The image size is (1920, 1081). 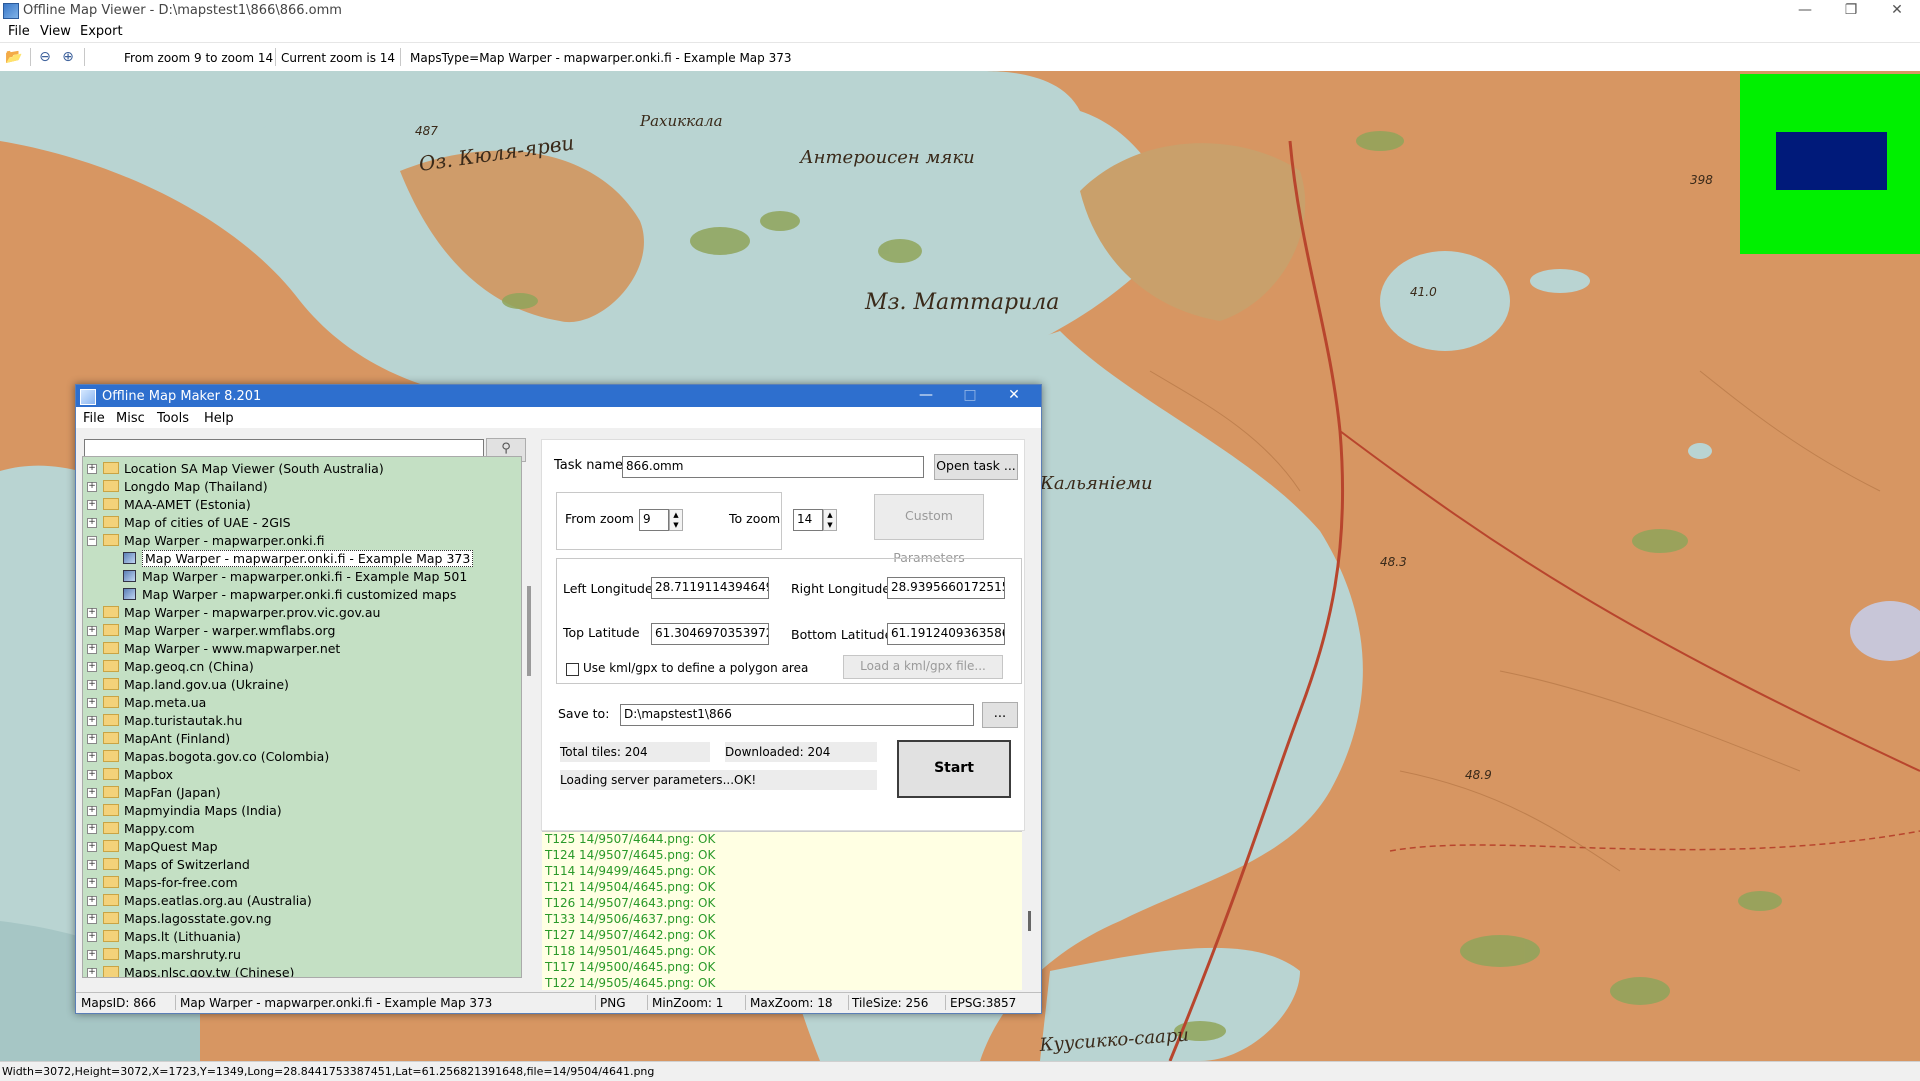 I want to click on to-zoom-input: 14, so click(x=808, y=520).